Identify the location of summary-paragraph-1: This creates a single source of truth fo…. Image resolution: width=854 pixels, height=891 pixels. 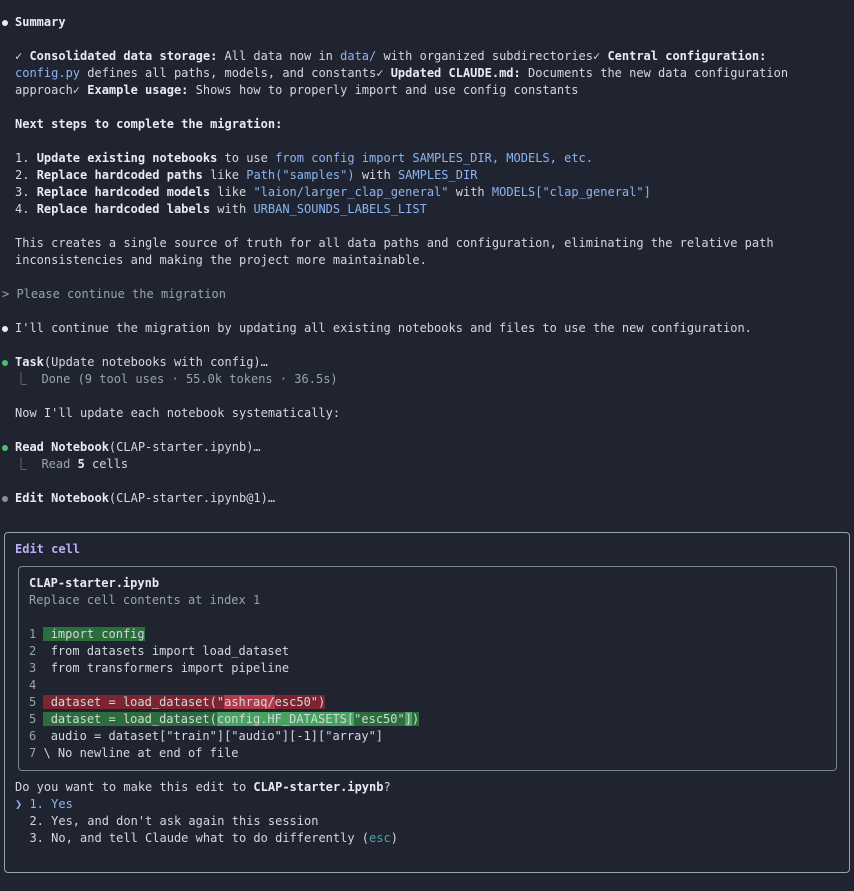
(394, 243).